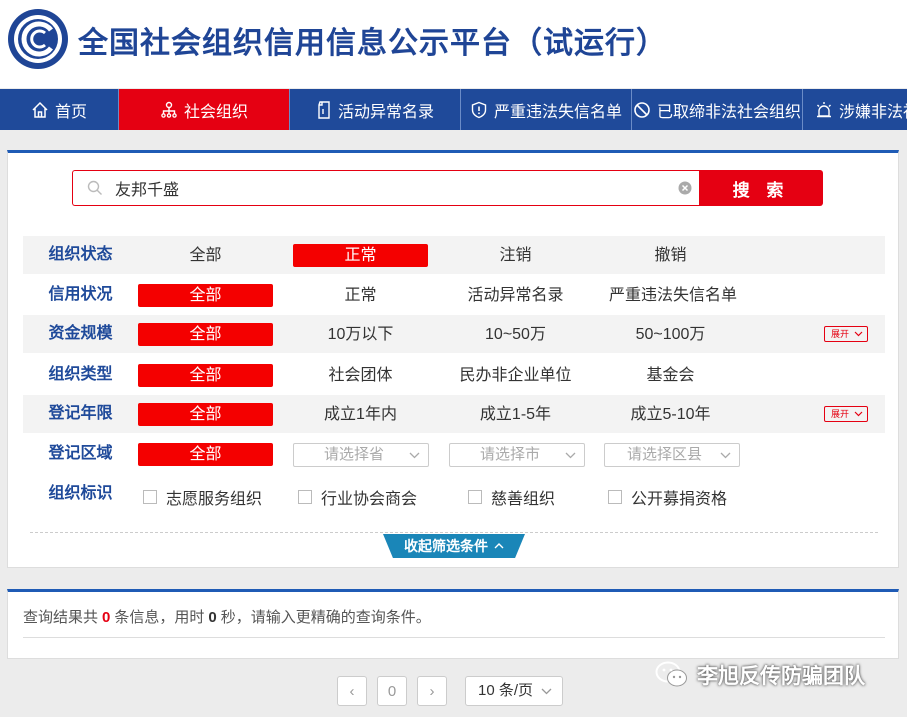 The width and height of the screenshot is (907, 717). What do you see at coordinates (670, 414) in the screenshot?
I see `years-option-5-10: 成立5-10年` at bounding box center [670, 414].